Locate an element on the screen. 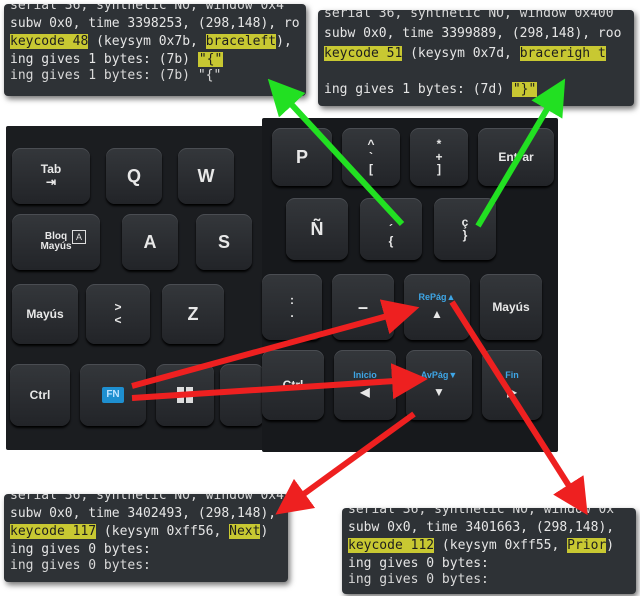  green-arrow-braceright is located at coordinates (520, 153).